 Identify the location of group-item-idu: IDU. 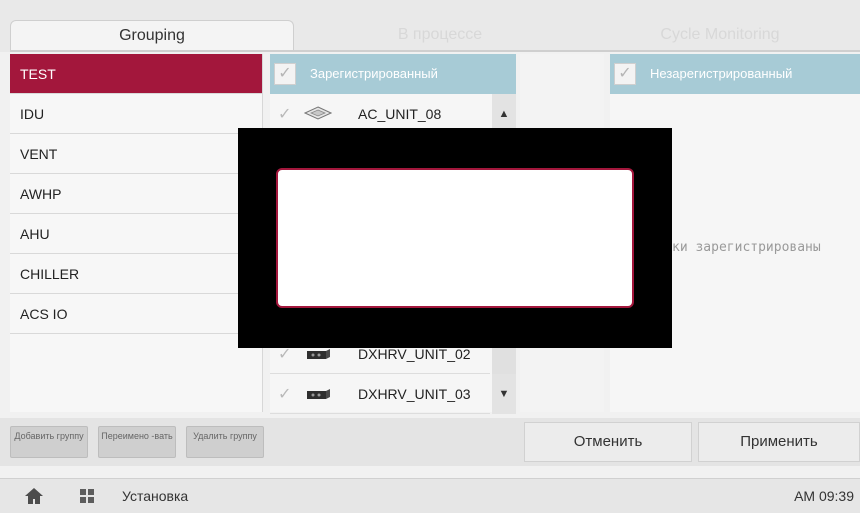
(136, 114).